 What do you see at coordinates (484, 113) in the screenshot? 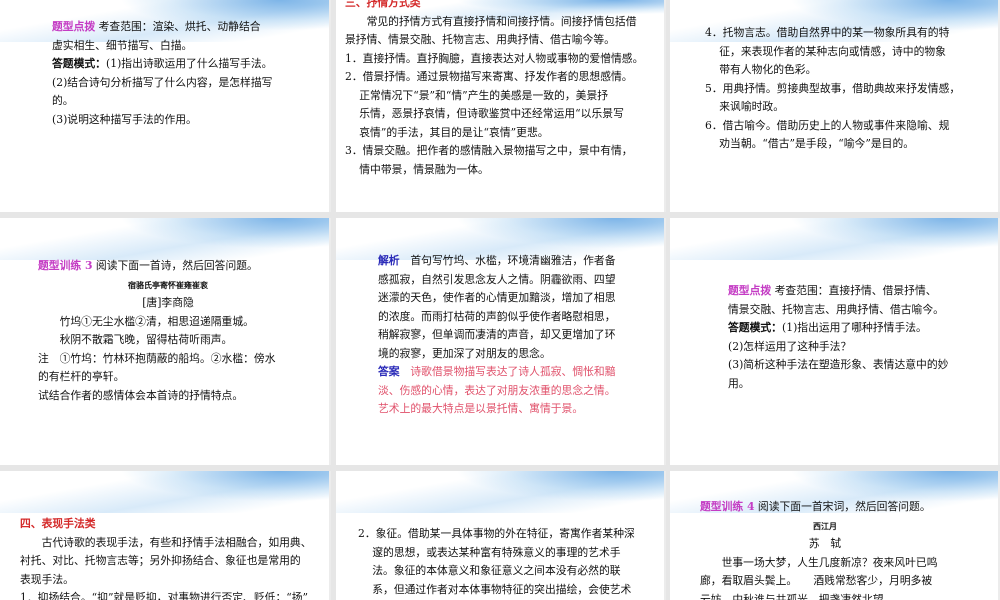
I see `body-text: 乐情，恶景抒哀情，但诗歌鉴赏中还经常运用“以乐景写` at bounding box center [484, 113].